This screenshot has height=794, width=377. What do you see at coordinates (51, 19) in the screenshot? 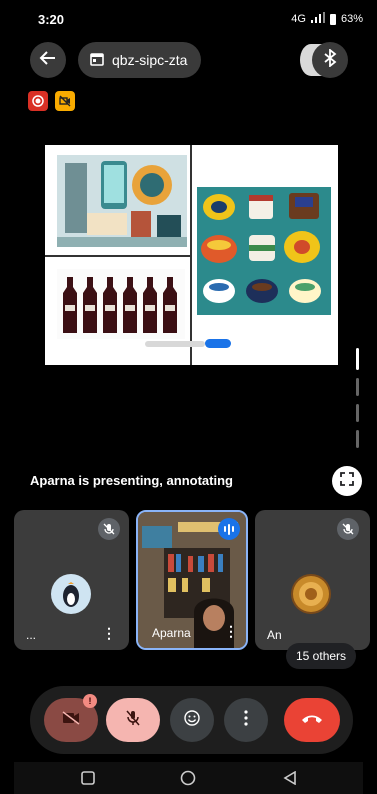
I see `status-time: 3:20` at bounding box center [51, 19].